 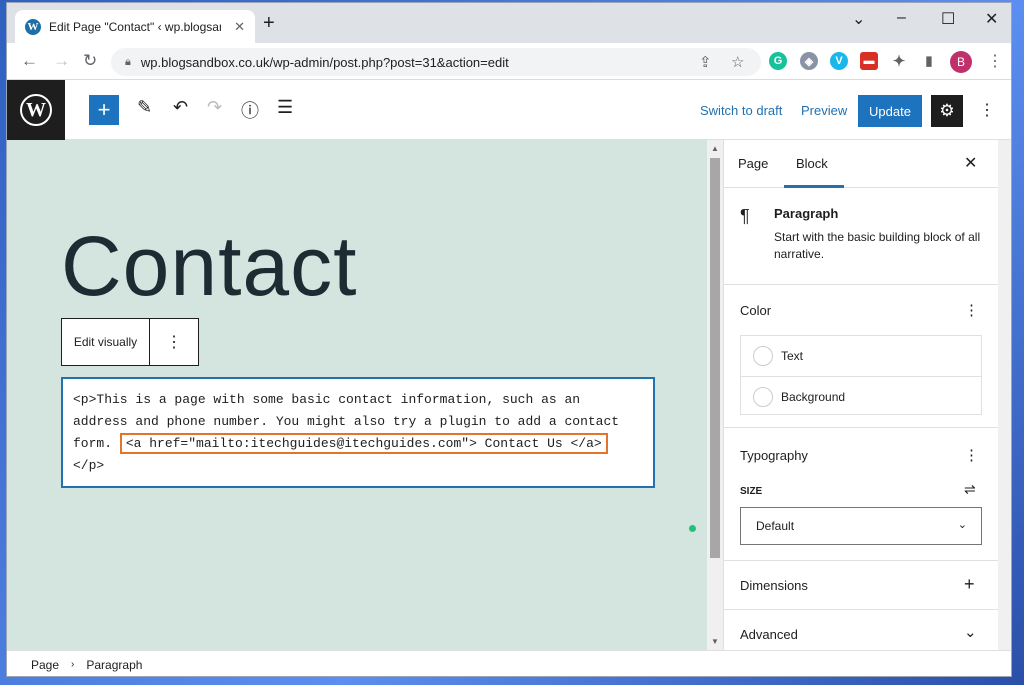 What do you see at coordinates (778, 61) in the screenshot?
I see `grammarly-icon: G` at bounding box center [778, 61].